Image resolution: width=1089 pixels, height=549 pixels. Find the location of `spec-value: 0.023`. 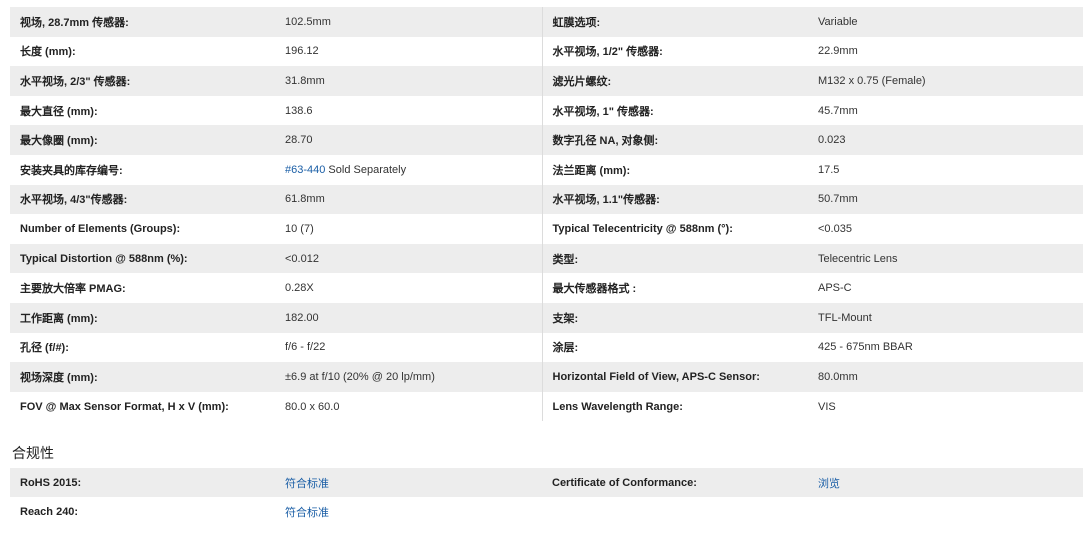

spec-value: 0.023 is located at coordinates (945, 140).